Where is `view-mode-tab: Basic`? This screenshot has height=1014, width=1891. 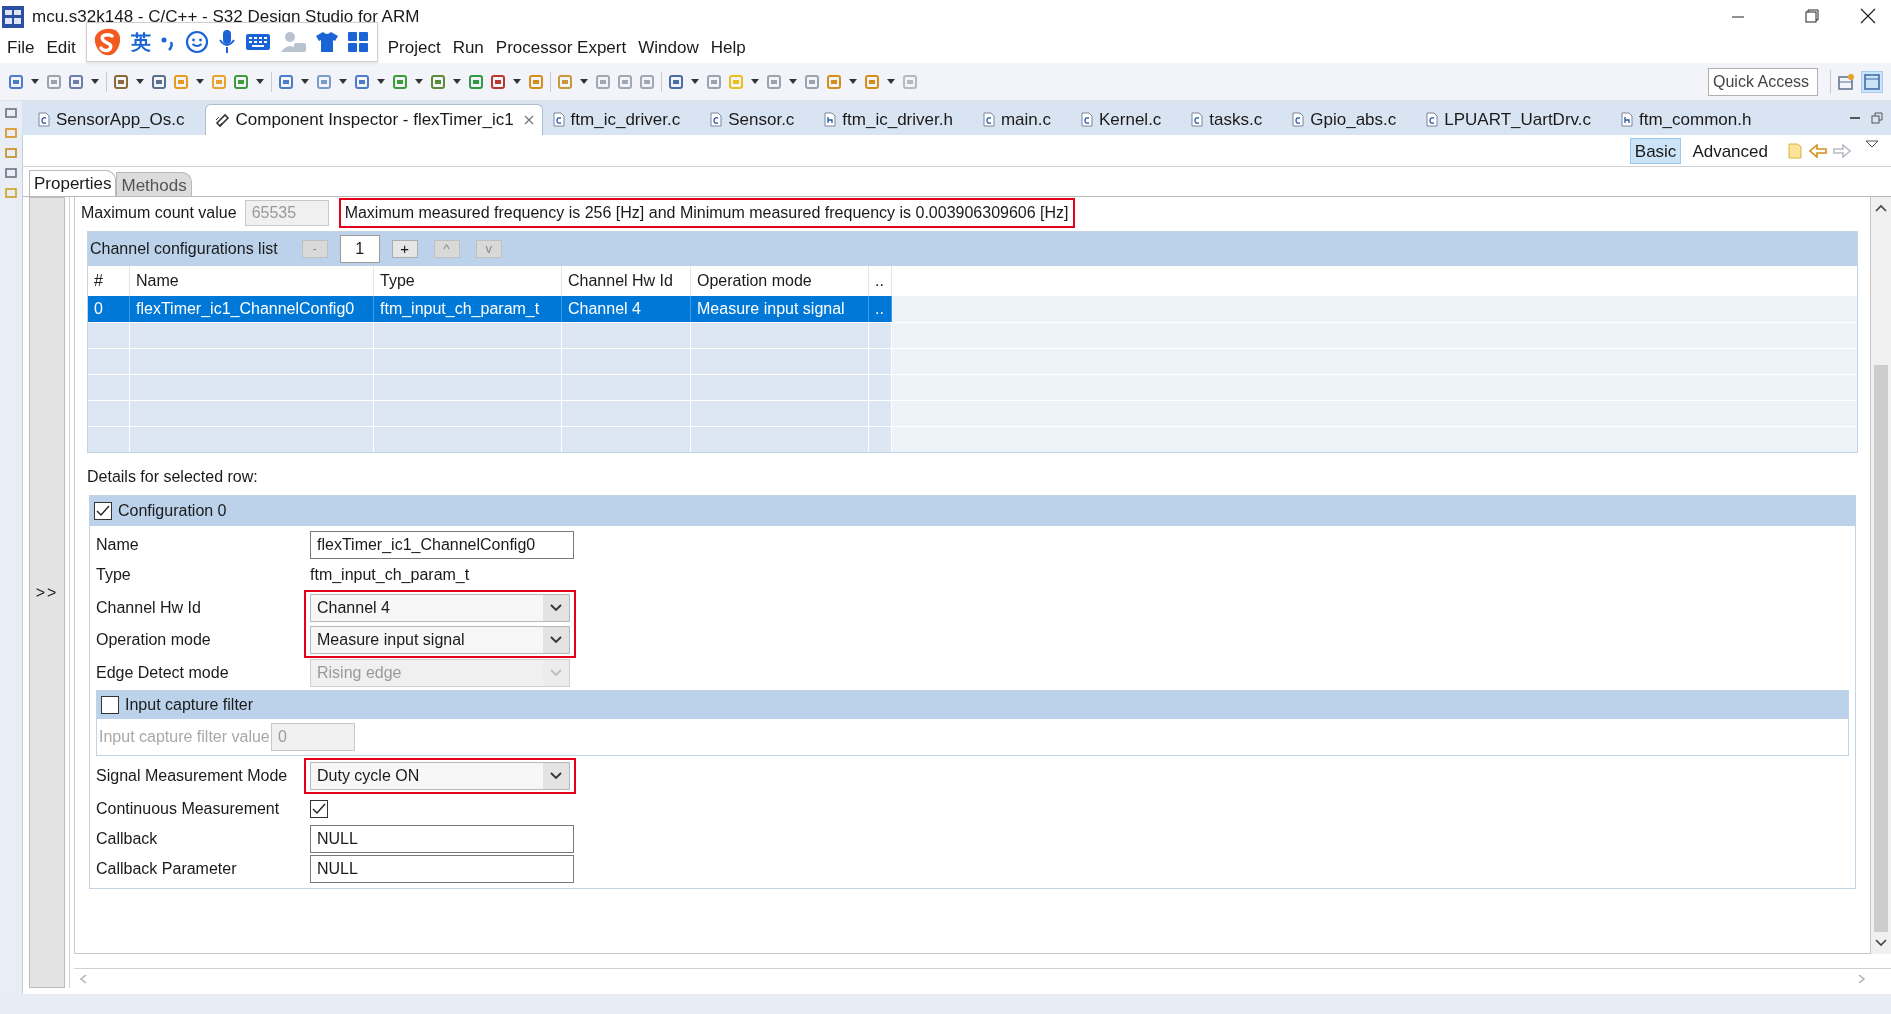 view-mode-tab: Basic is located at coordinates (1655, 150).